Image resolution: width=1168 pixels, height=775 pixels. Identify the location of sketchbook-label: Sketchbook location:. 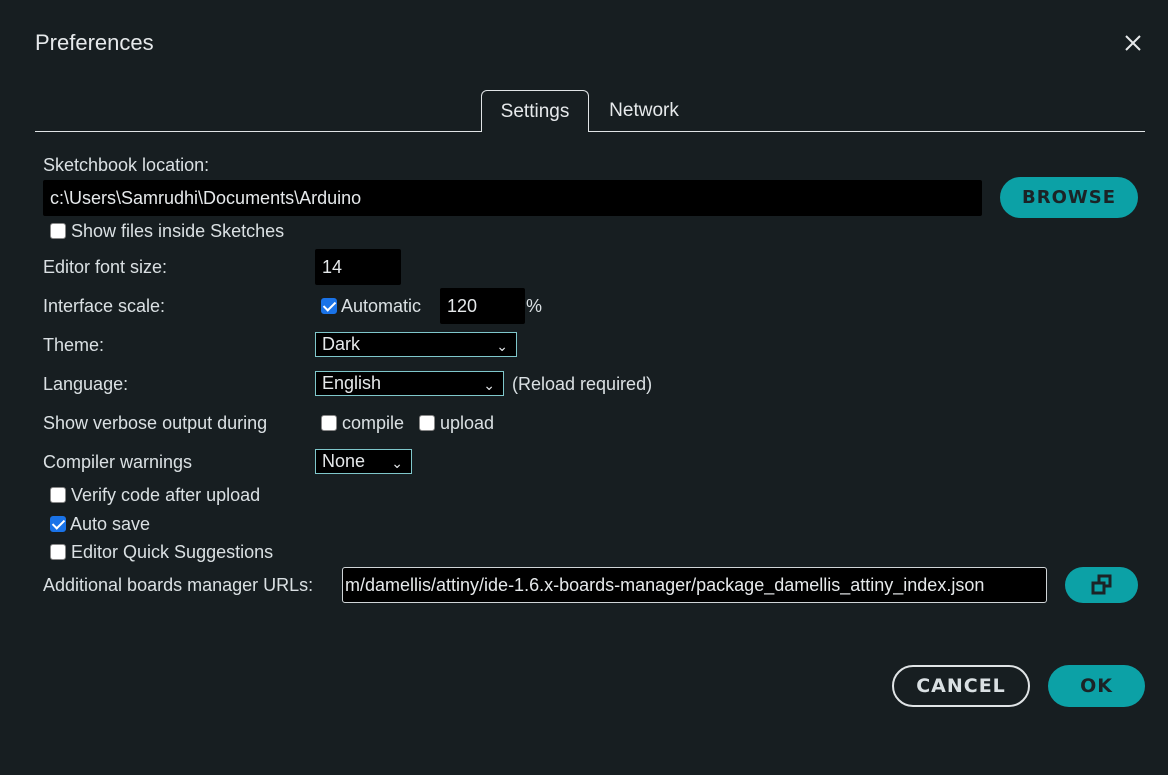
(126, 165).